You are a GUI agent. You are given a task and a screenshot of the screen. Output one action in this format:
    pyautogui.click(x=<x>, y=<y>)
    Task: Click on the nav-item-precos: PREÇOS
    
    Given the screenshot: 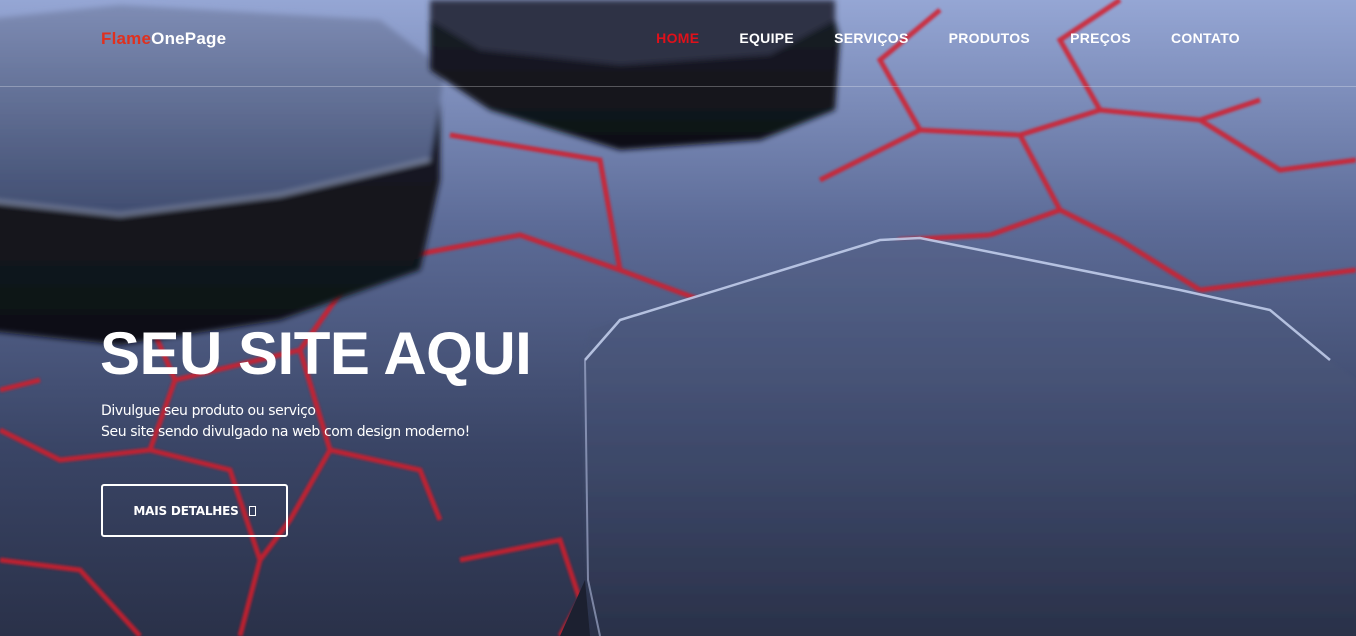 What is the action you would take?
    pyautogui.click(x=1100, y=38)
    